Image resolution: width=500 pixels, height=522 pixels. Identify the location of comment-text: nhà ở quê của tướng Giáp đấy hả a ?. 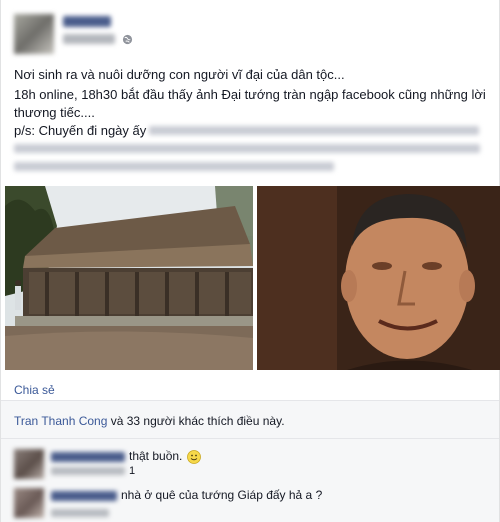
(222, 495).